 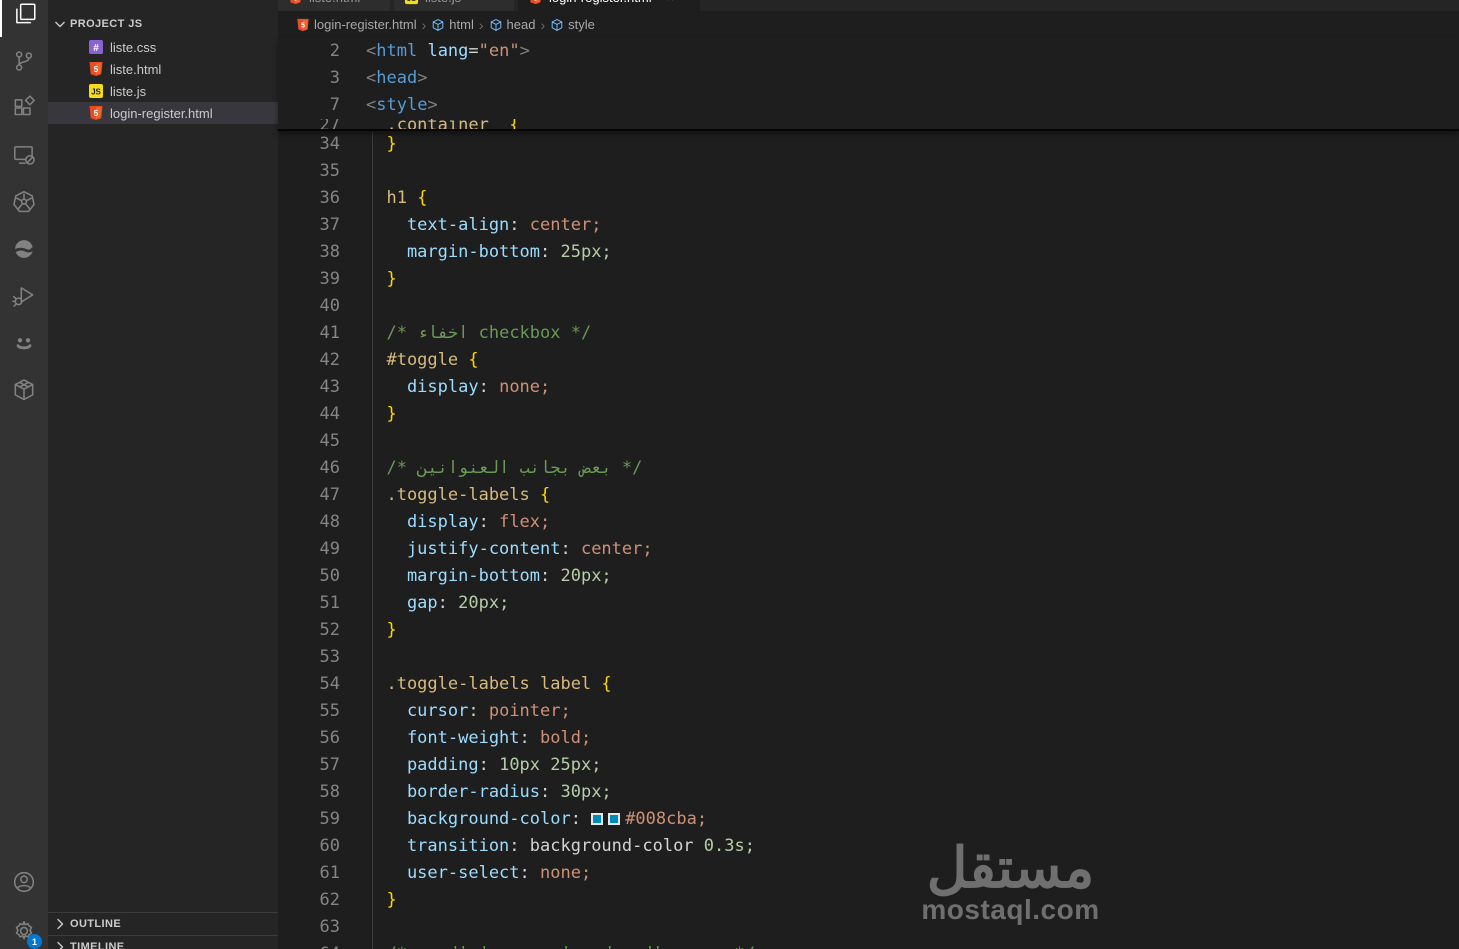 What do you see at coordinates (868, 792) in the screenshot?
I see `code-line-58: 58 border-radius: 30px;` at bounding box center [868, 792].